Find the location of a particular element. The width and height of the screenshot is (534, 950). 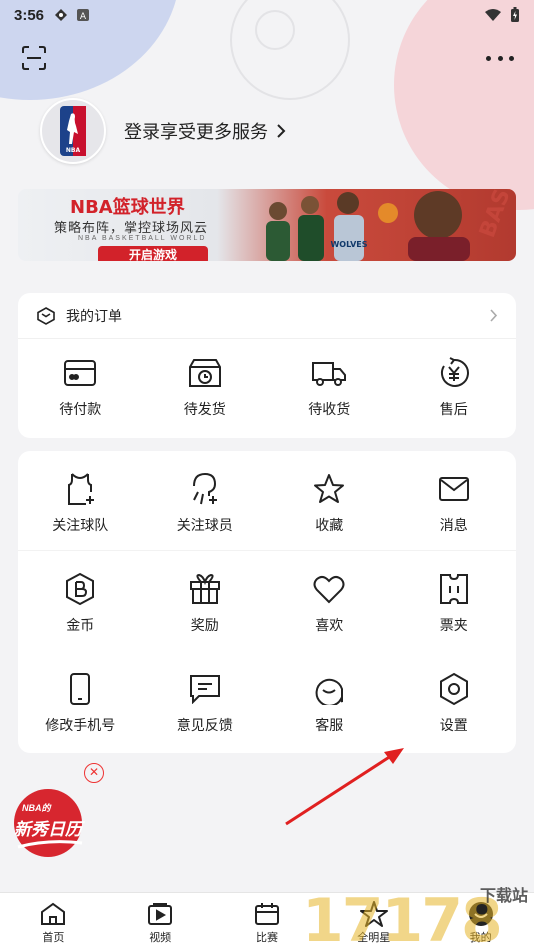

player-plus-icon is located at coordinates (205, 489).